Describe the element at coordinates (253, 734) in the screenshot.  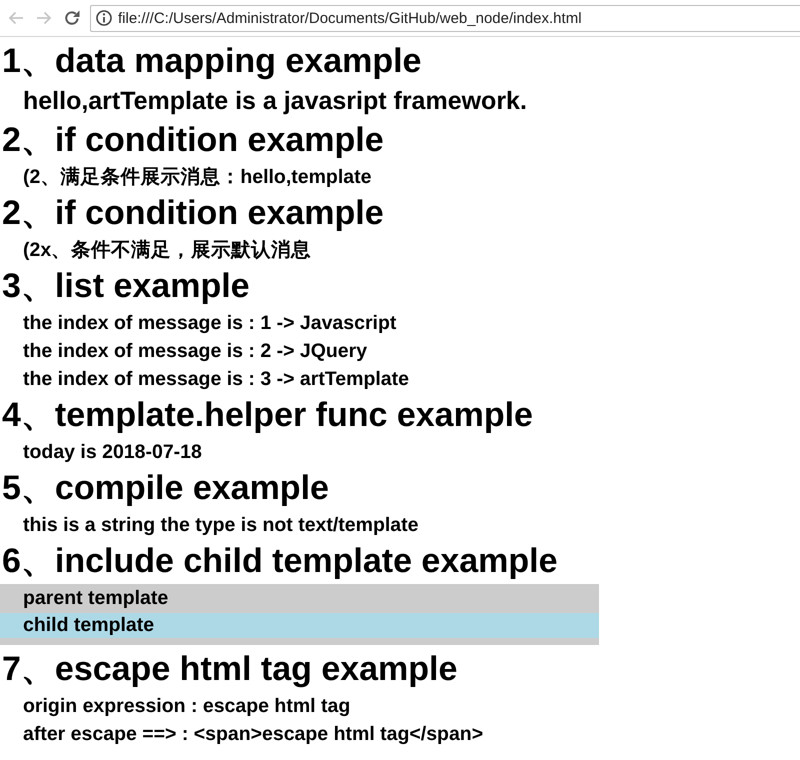
I see `output-text: after escape ==> : <span>escape html tag</span>` at that location.